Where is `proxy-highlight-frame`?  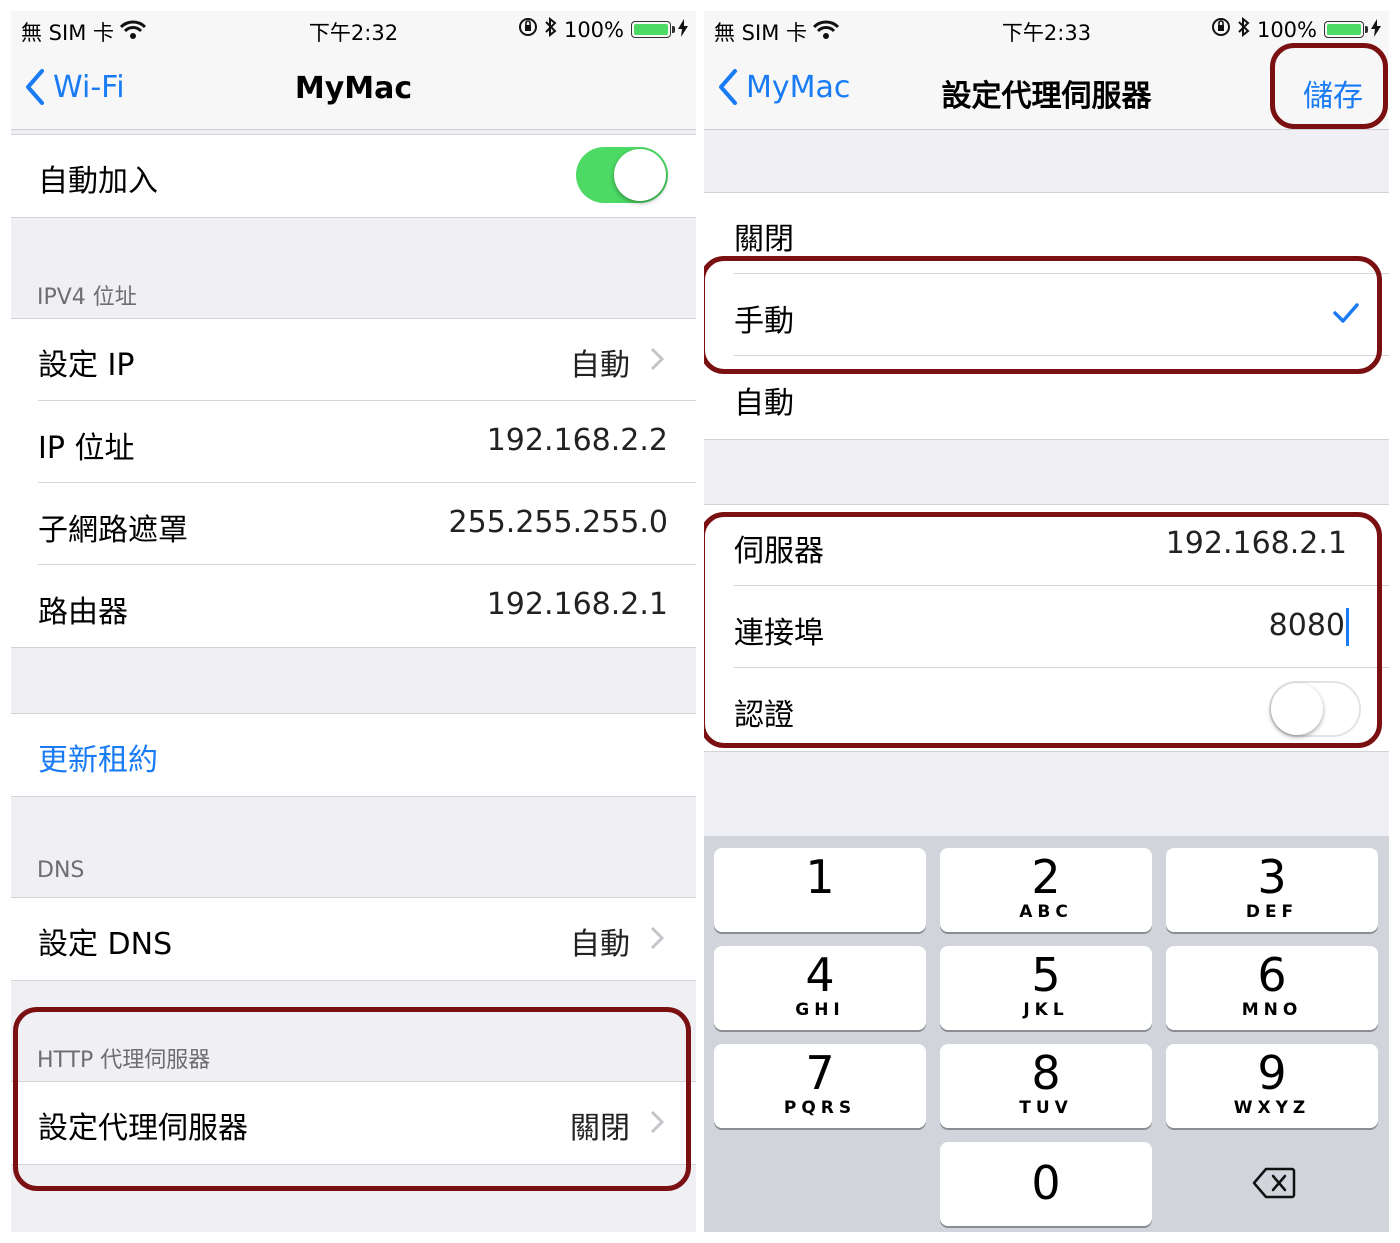 proxy-highlight-frame is located at coordinates (352, 1099).